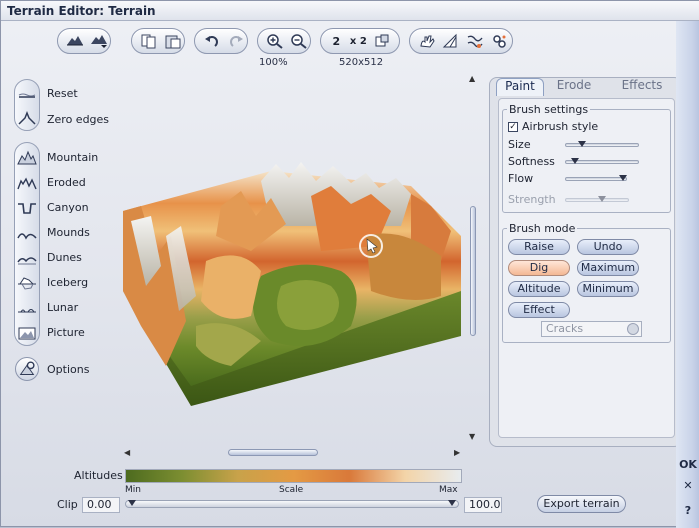 The width and height of the screenshot is (699, 528). I want to click on reset-icon, so click(27, 93).